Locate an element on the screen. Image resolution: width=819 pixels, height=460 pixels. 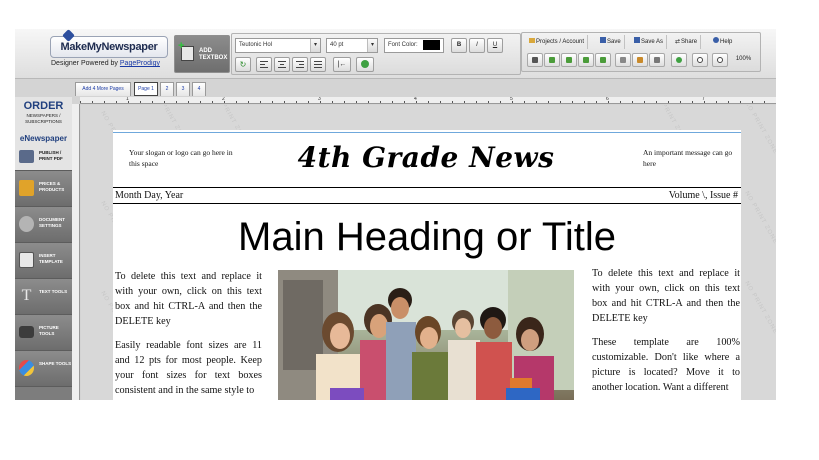
sidebar-item-document-settings: DOCUMENT SETTINGS is located at coordinates (43, 225).